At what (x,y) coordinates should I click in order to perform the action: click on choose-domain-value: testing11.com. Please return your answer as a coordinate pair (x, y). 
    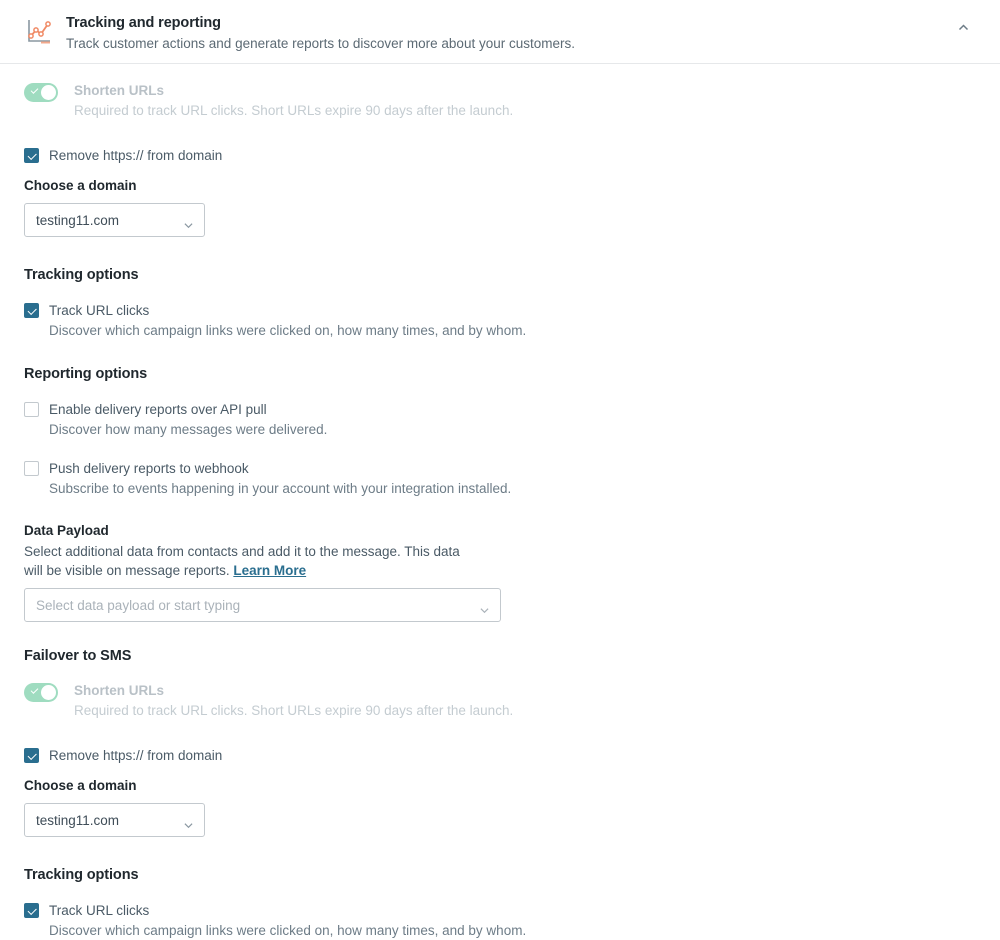
    Looking at the image, I should click on (78, 220).